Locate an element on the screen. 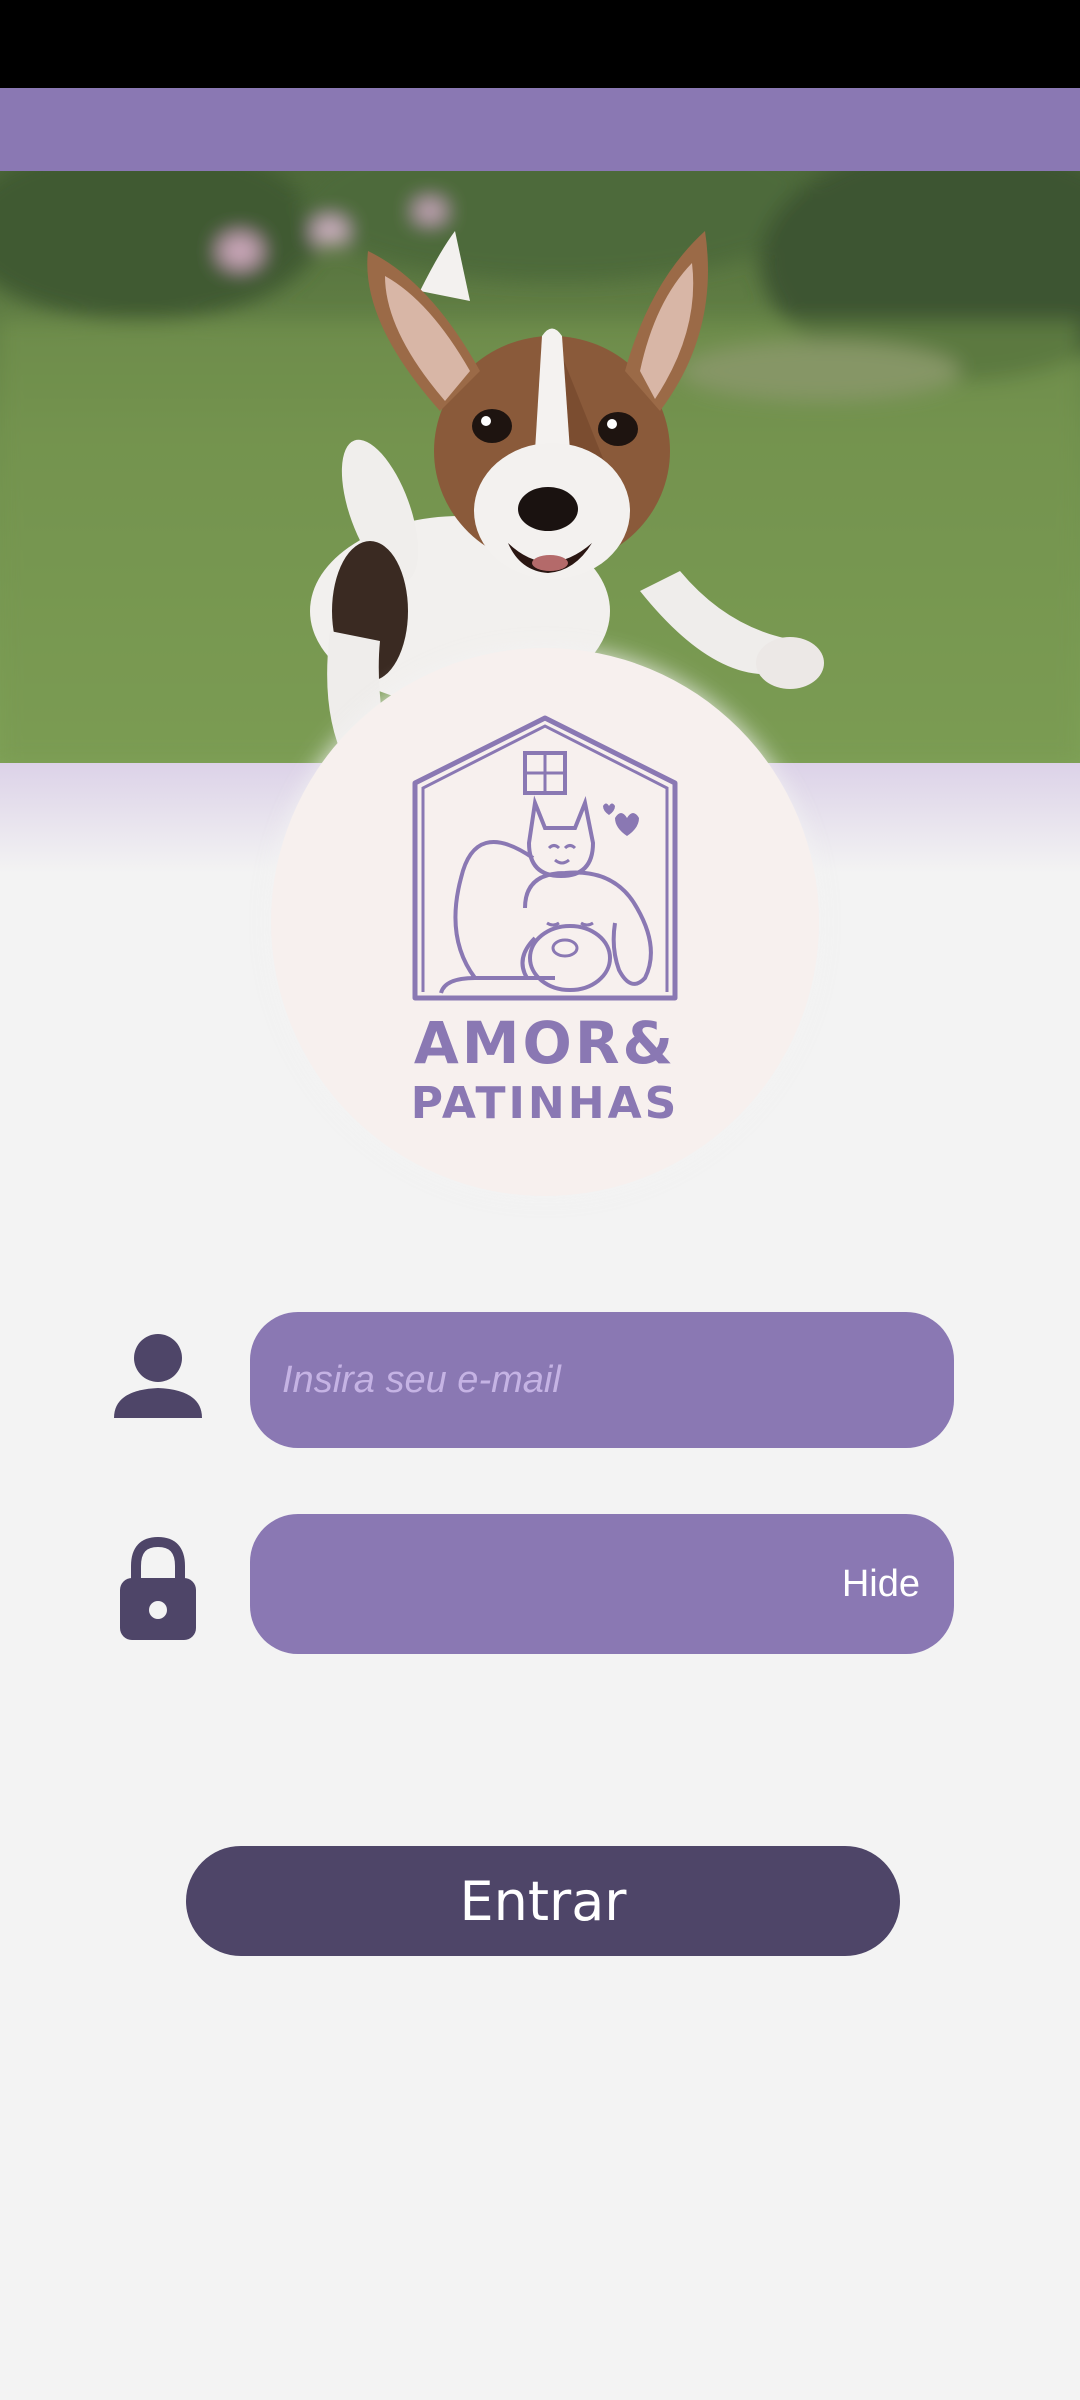  brand-name-line1: AMOR& is located at coordinates (545, 1043).